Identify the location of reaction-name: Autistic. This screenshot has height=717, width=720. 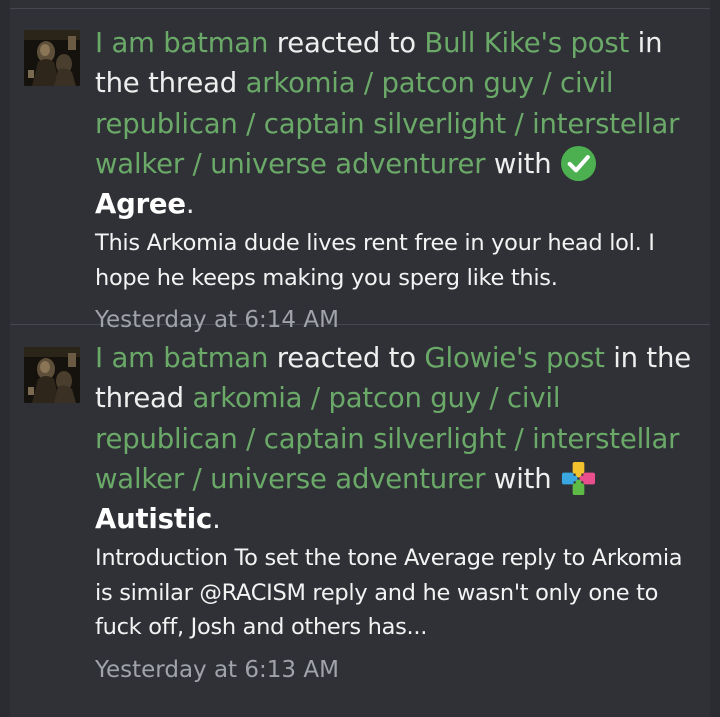
(154, 519).